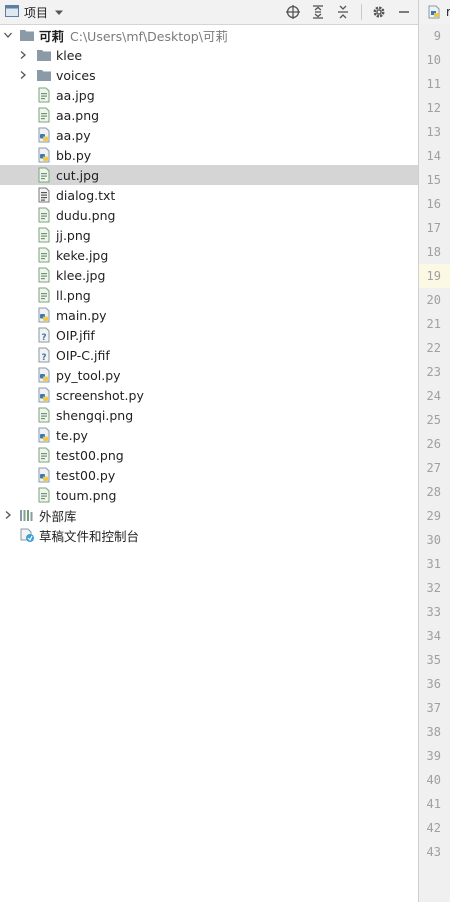  What do you see at coordinates (433, 396) in the screenshot?
I see `line-number: 24` at bounding box center [433, 396].